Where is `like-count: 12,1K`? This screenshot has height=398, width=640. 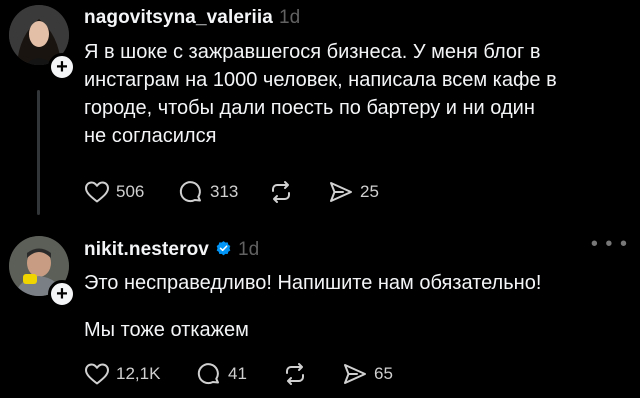 like-count: 12,1K is located at coordinates (138, 373).